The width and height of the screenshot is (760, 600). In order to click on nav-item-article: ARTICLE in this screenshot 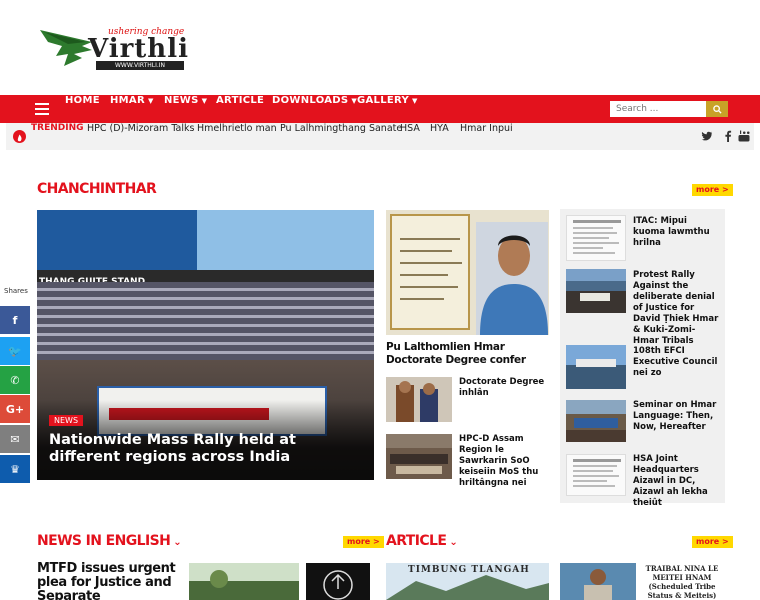, I will do `click(240, 109)`.